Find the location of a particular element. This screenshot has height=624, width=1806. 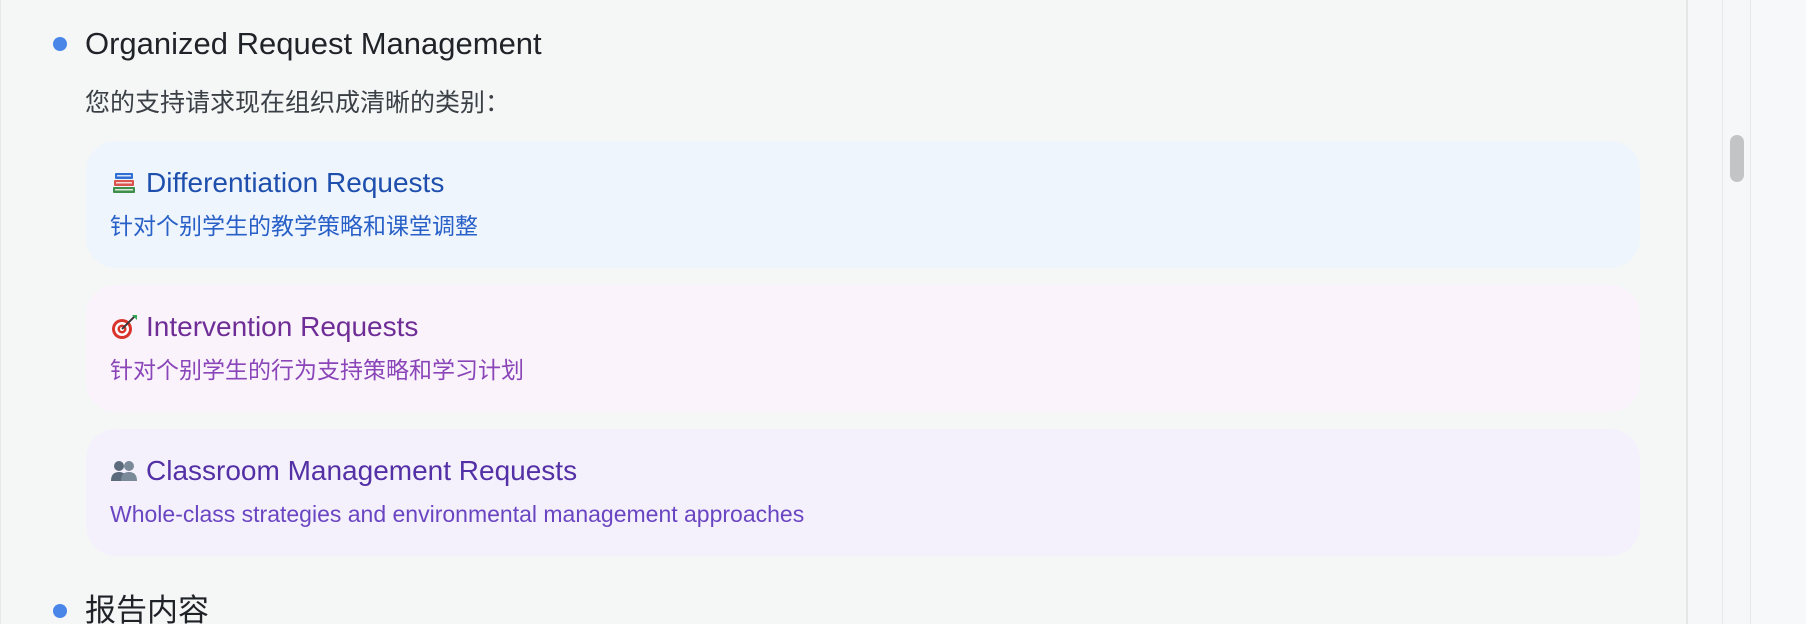

scrollbar-track is located at coordinates (1737, 312).